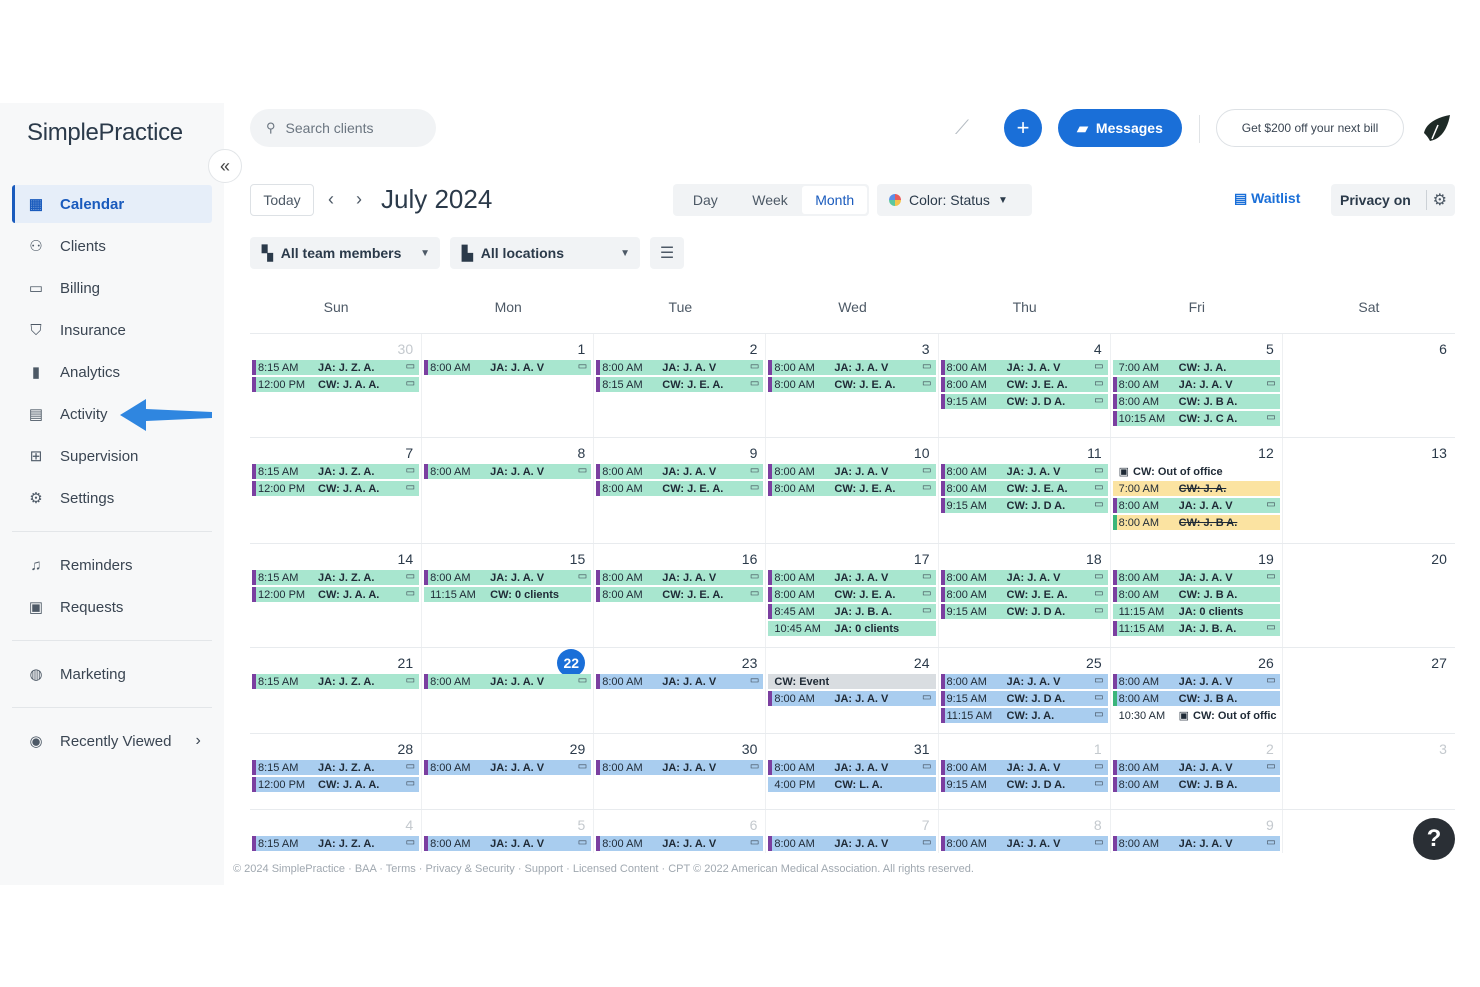 The height and width of the screenshot is (987, 1480). What do you see at coordinates (851, 663) in the screenshot?
I see `date-number: 24` at bounding box center [851, 663].